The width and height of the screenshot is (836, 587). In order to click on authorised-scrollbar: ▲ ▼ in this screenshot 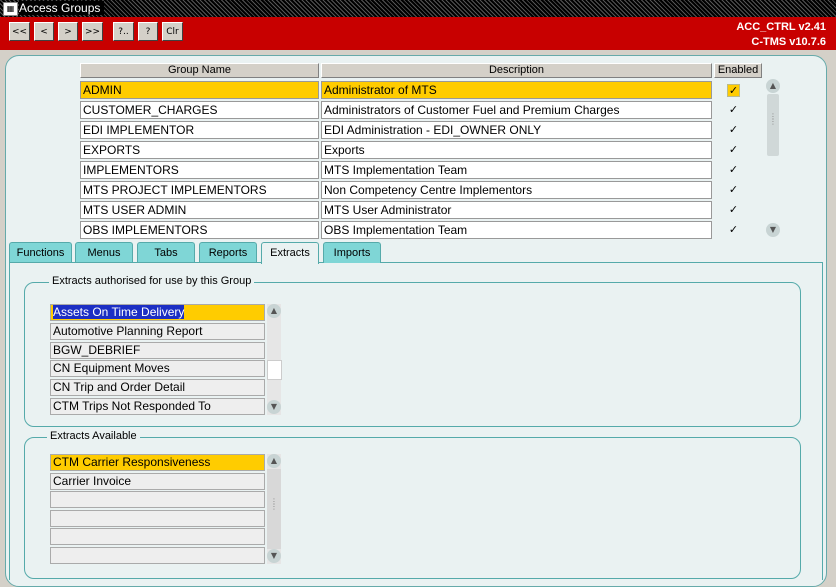, I will do `click(274, 359)`.